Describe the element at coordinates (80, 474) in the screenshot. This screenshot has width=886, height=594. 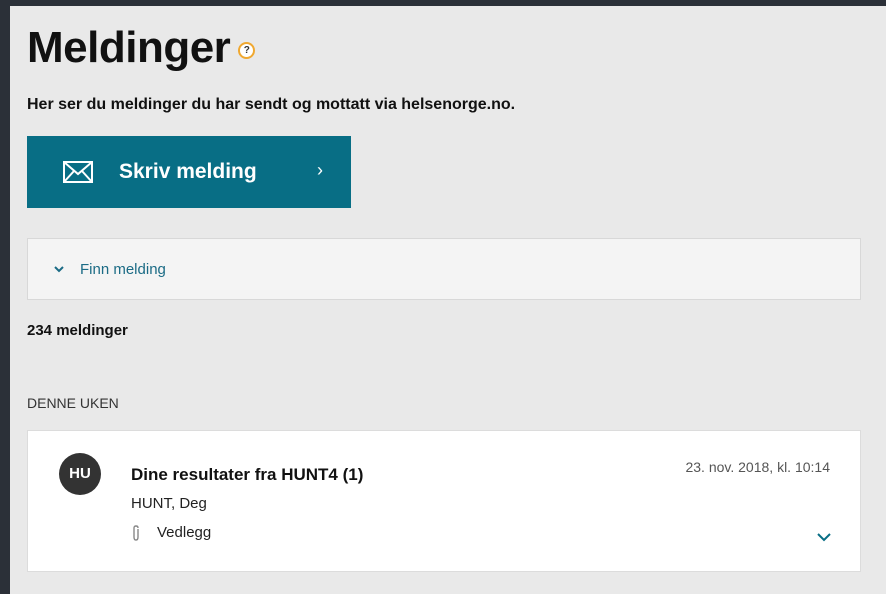
I see `avatar: HU` at that location.